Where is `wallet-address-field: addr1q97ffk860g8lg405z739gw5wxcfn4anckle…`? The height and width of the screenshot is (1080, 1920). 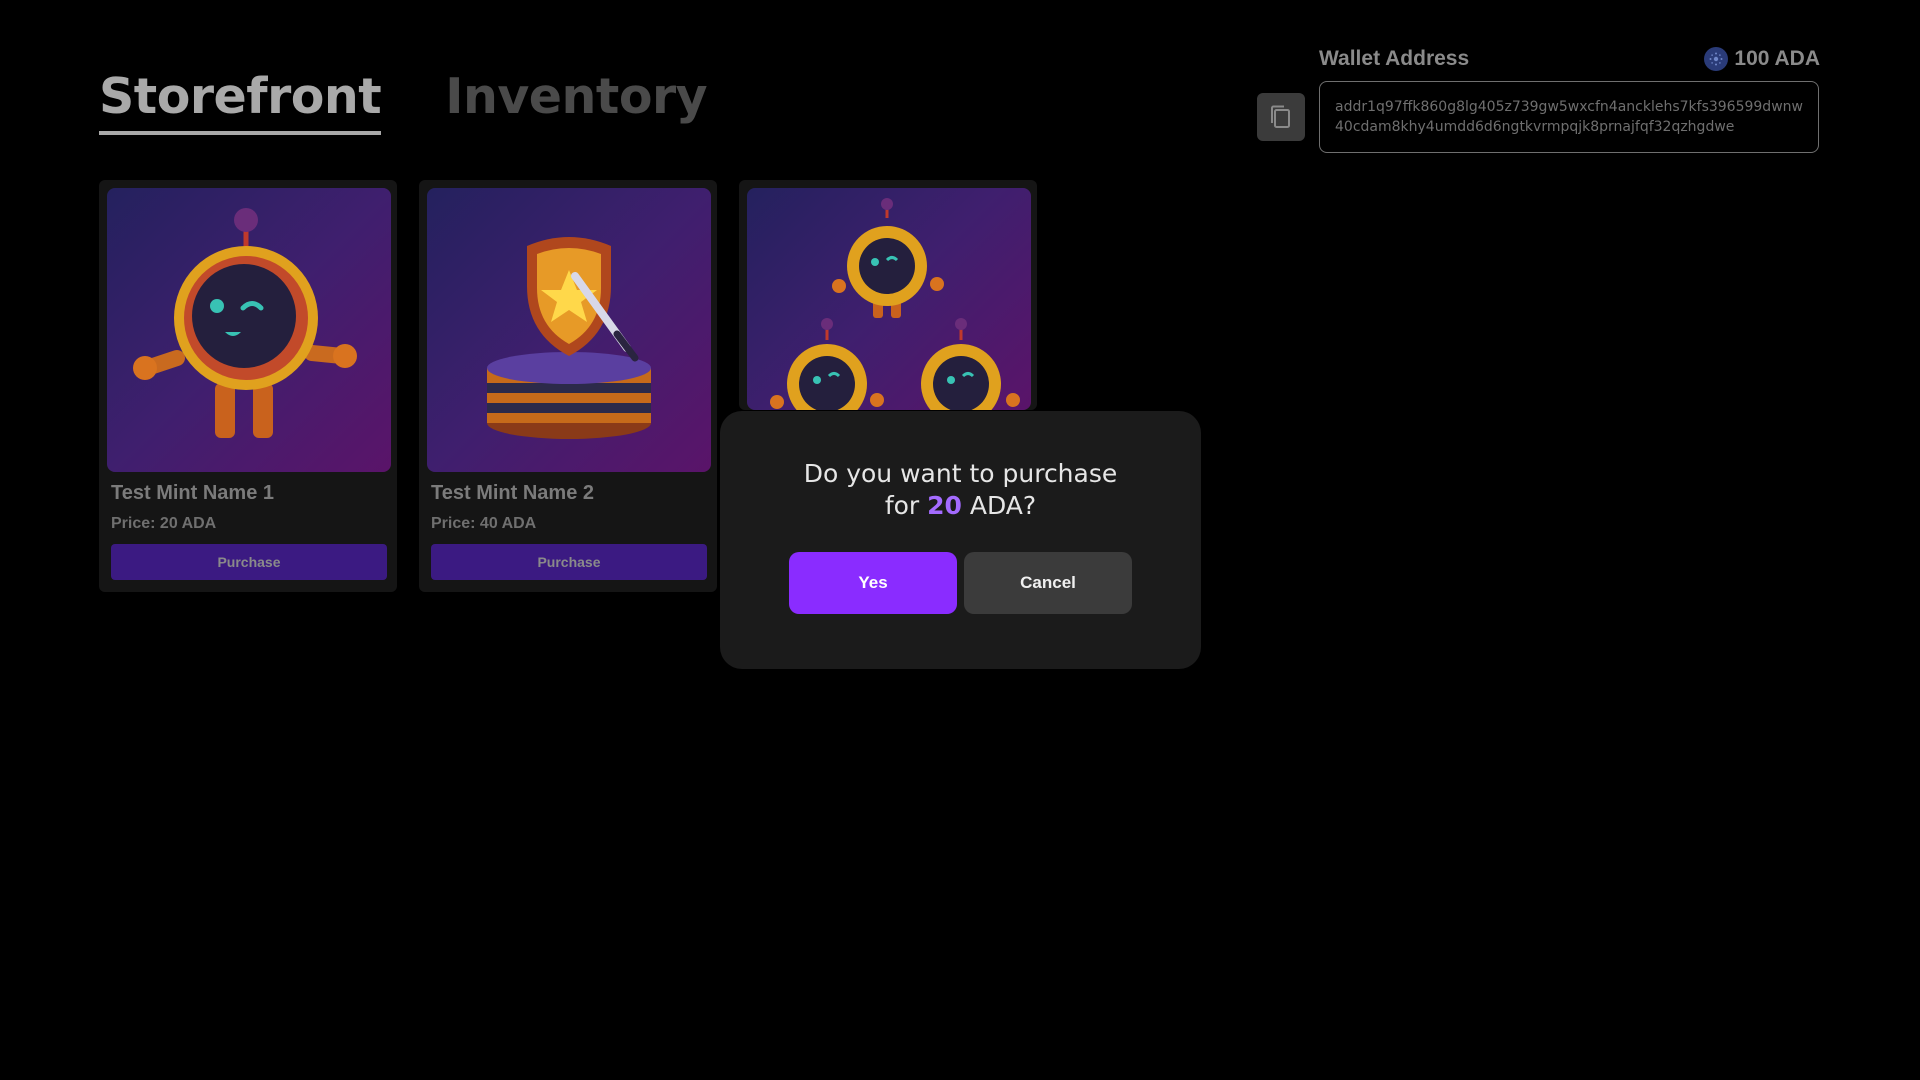
wallet-address-field: addr1q97ffk860g8lg405z739gw5wxcfn4anckle… is located at coordinates (1569, 117).